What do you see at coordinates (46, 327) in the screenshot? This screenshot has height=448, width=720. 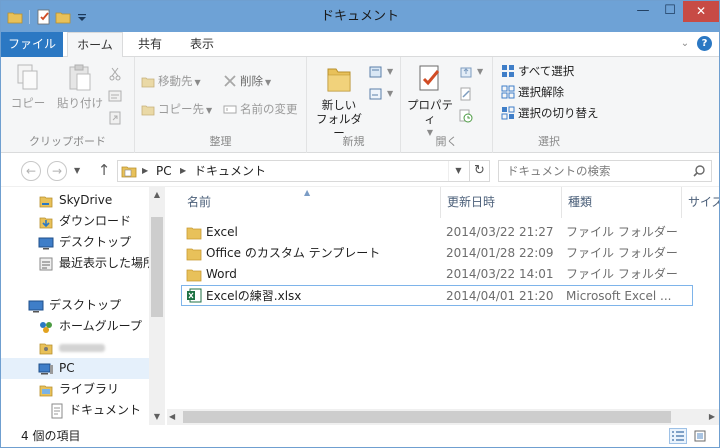 I see `homegroup-icon` at bounding box center [46, 327].